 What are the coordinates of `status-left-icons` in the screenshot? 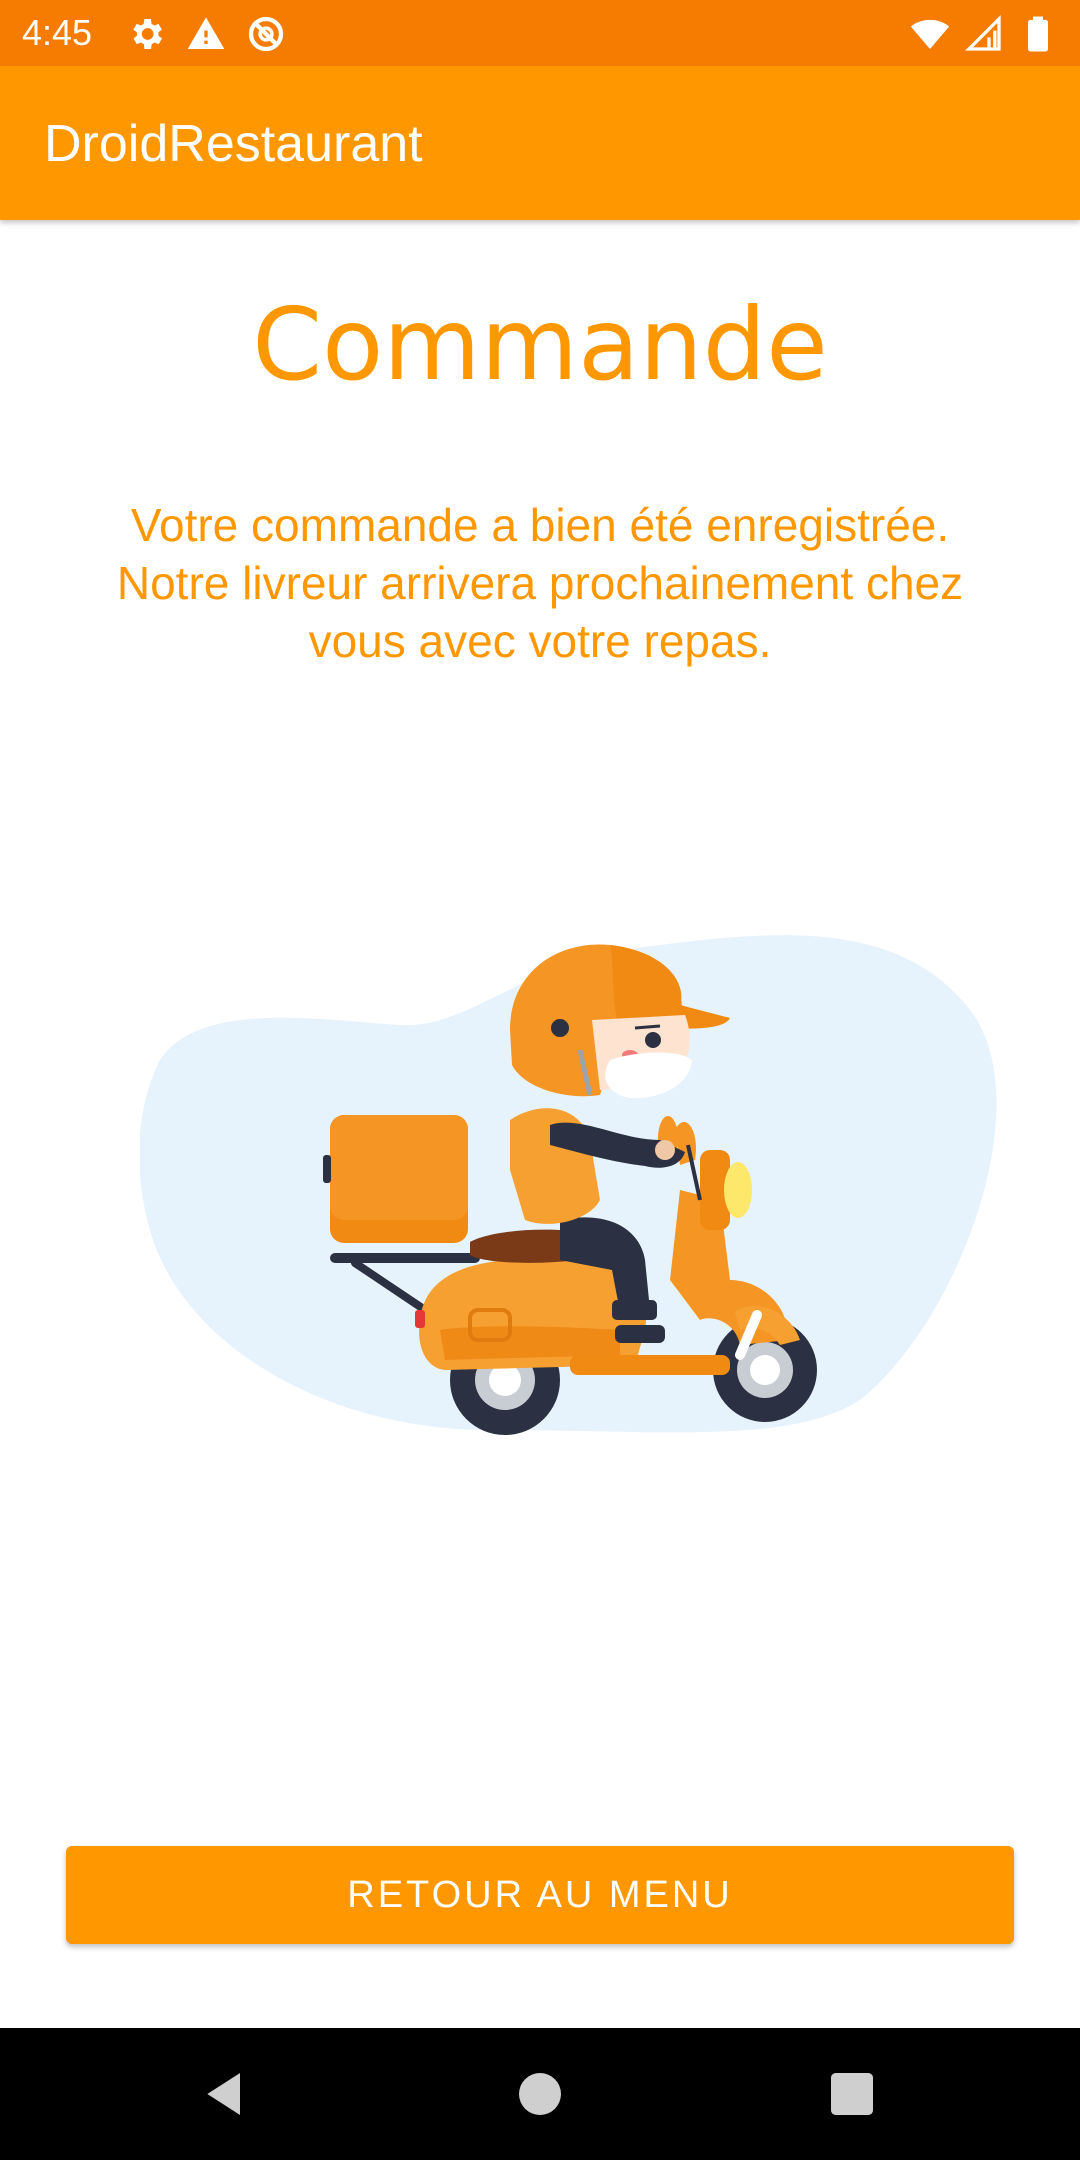 It's located at (206, 34).